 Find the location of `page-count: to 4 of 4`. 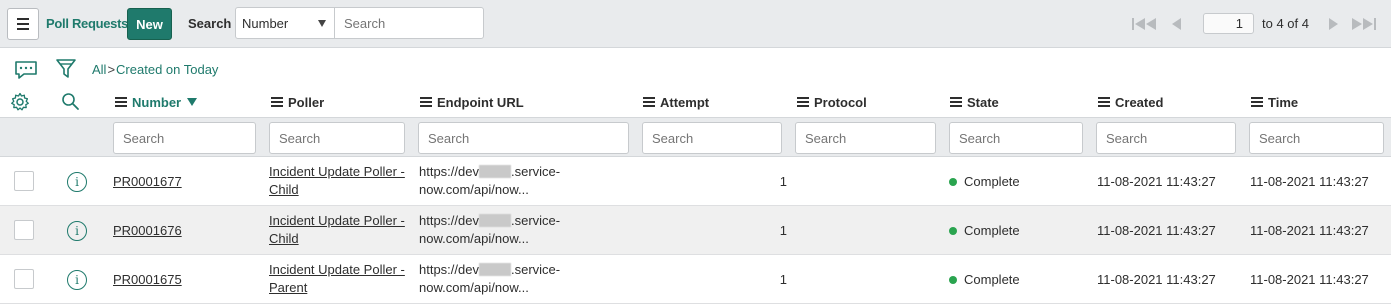

page-count: to 4 of 4 is located at coordinates (1285, 23).